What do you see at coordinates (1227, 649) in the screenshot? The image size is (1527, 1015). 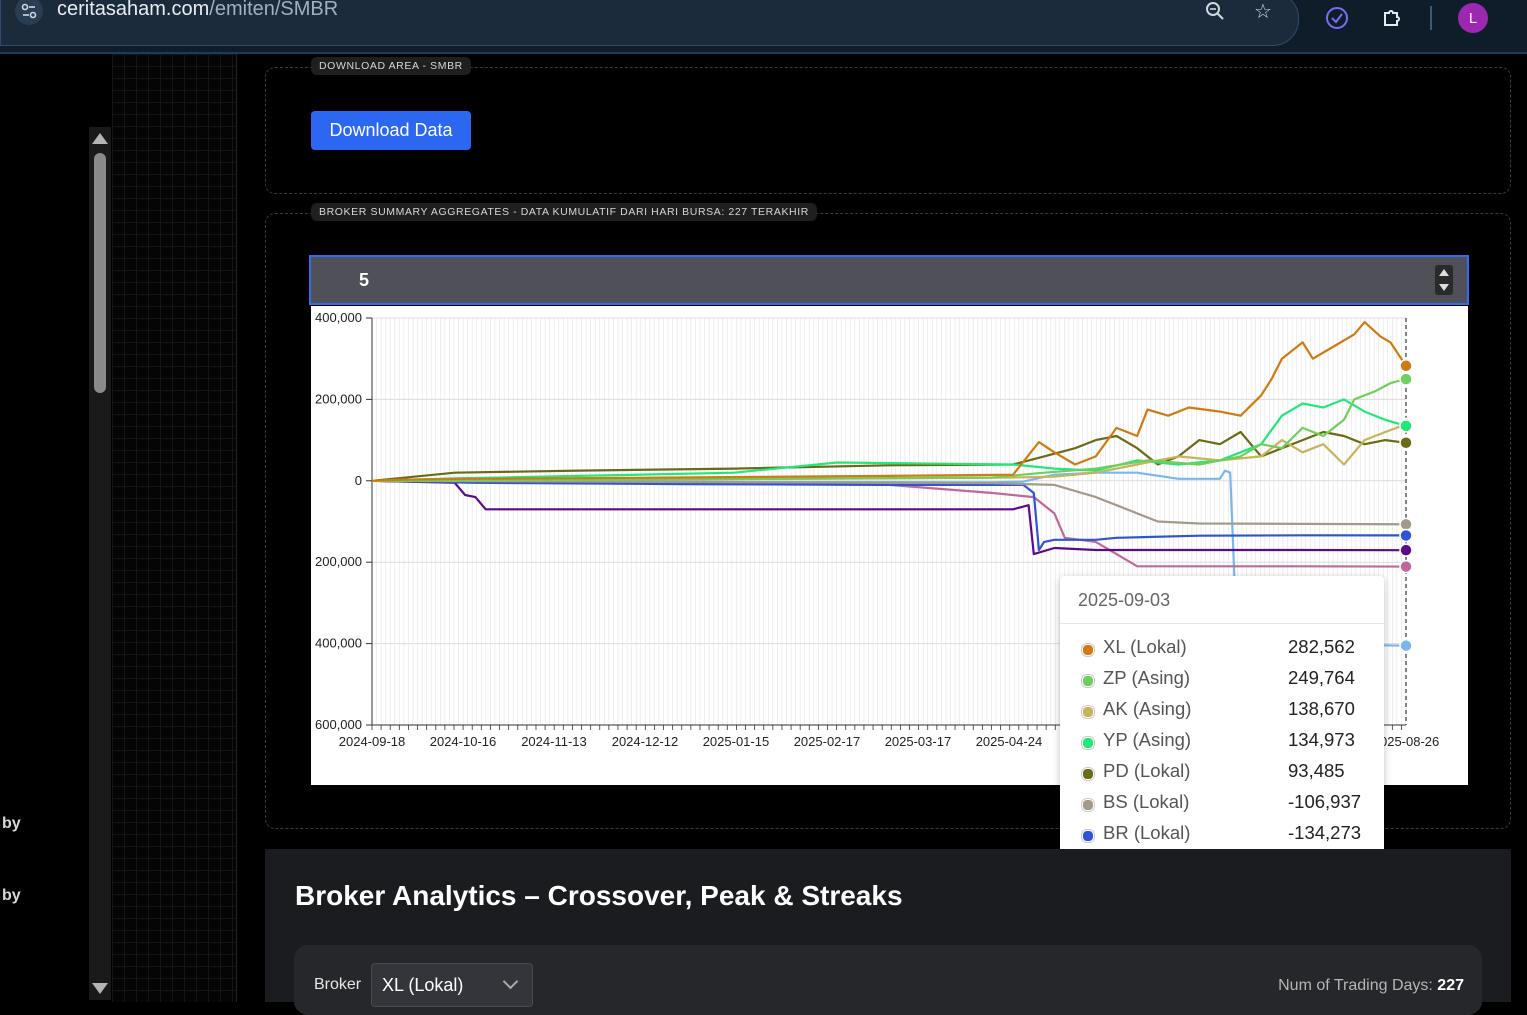 I see `tooltip-row: XL (Lokal) 282,562` at bounding box center [1227, 649].